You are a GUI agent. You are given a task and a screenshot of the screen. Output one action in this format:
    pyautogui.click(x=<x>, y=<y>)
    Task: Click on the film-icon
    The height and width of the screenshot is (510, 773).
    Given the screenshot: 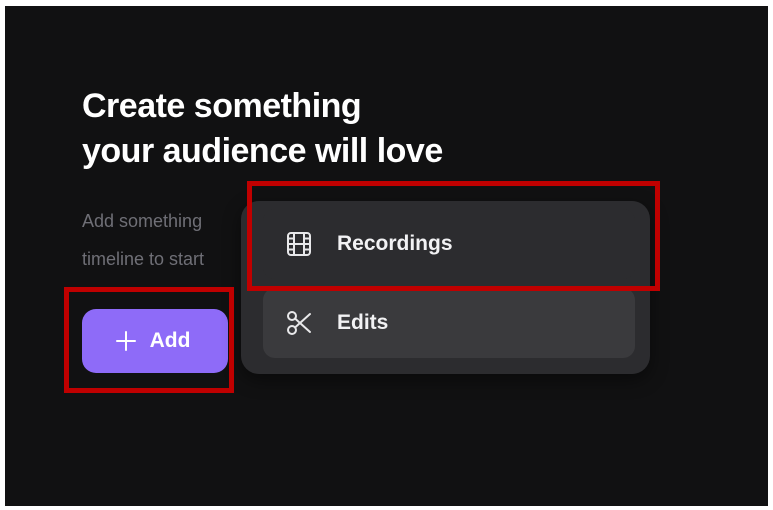 What is the action you would take?
    pyautogui.click(x=299, y=244)
    